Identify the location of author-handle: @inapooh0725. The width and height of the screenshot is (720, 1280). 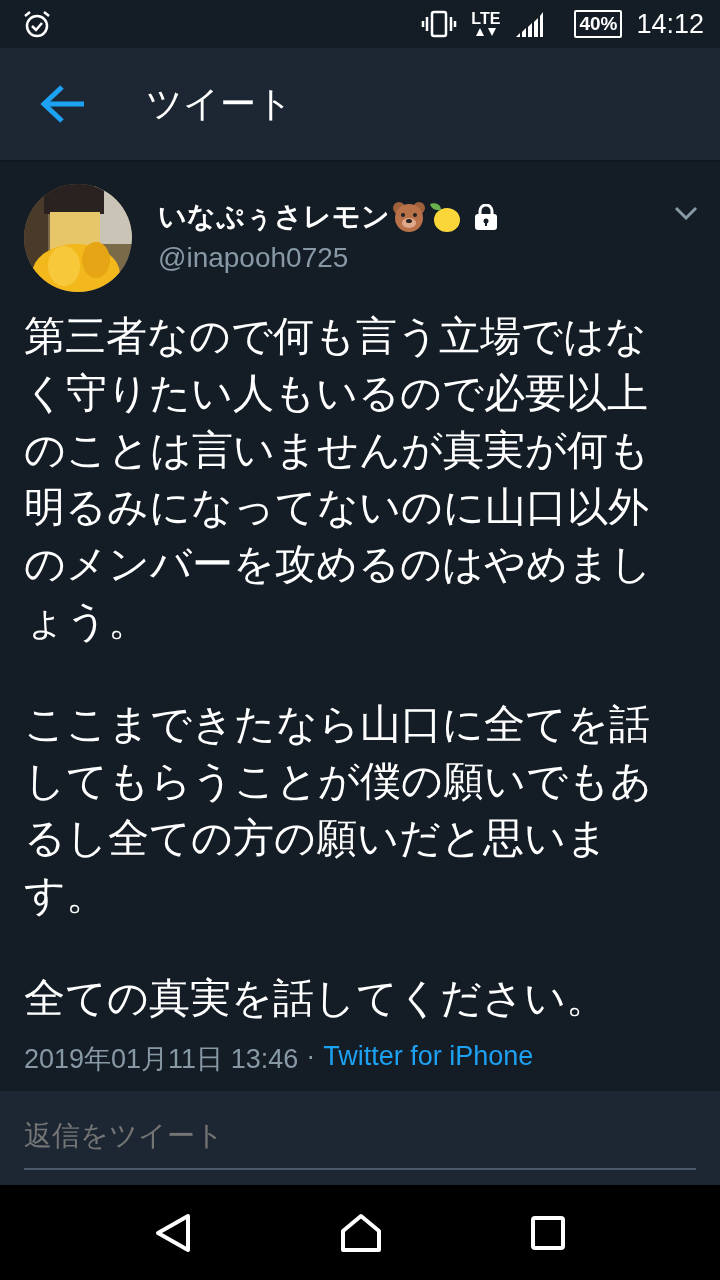
(254, 258).